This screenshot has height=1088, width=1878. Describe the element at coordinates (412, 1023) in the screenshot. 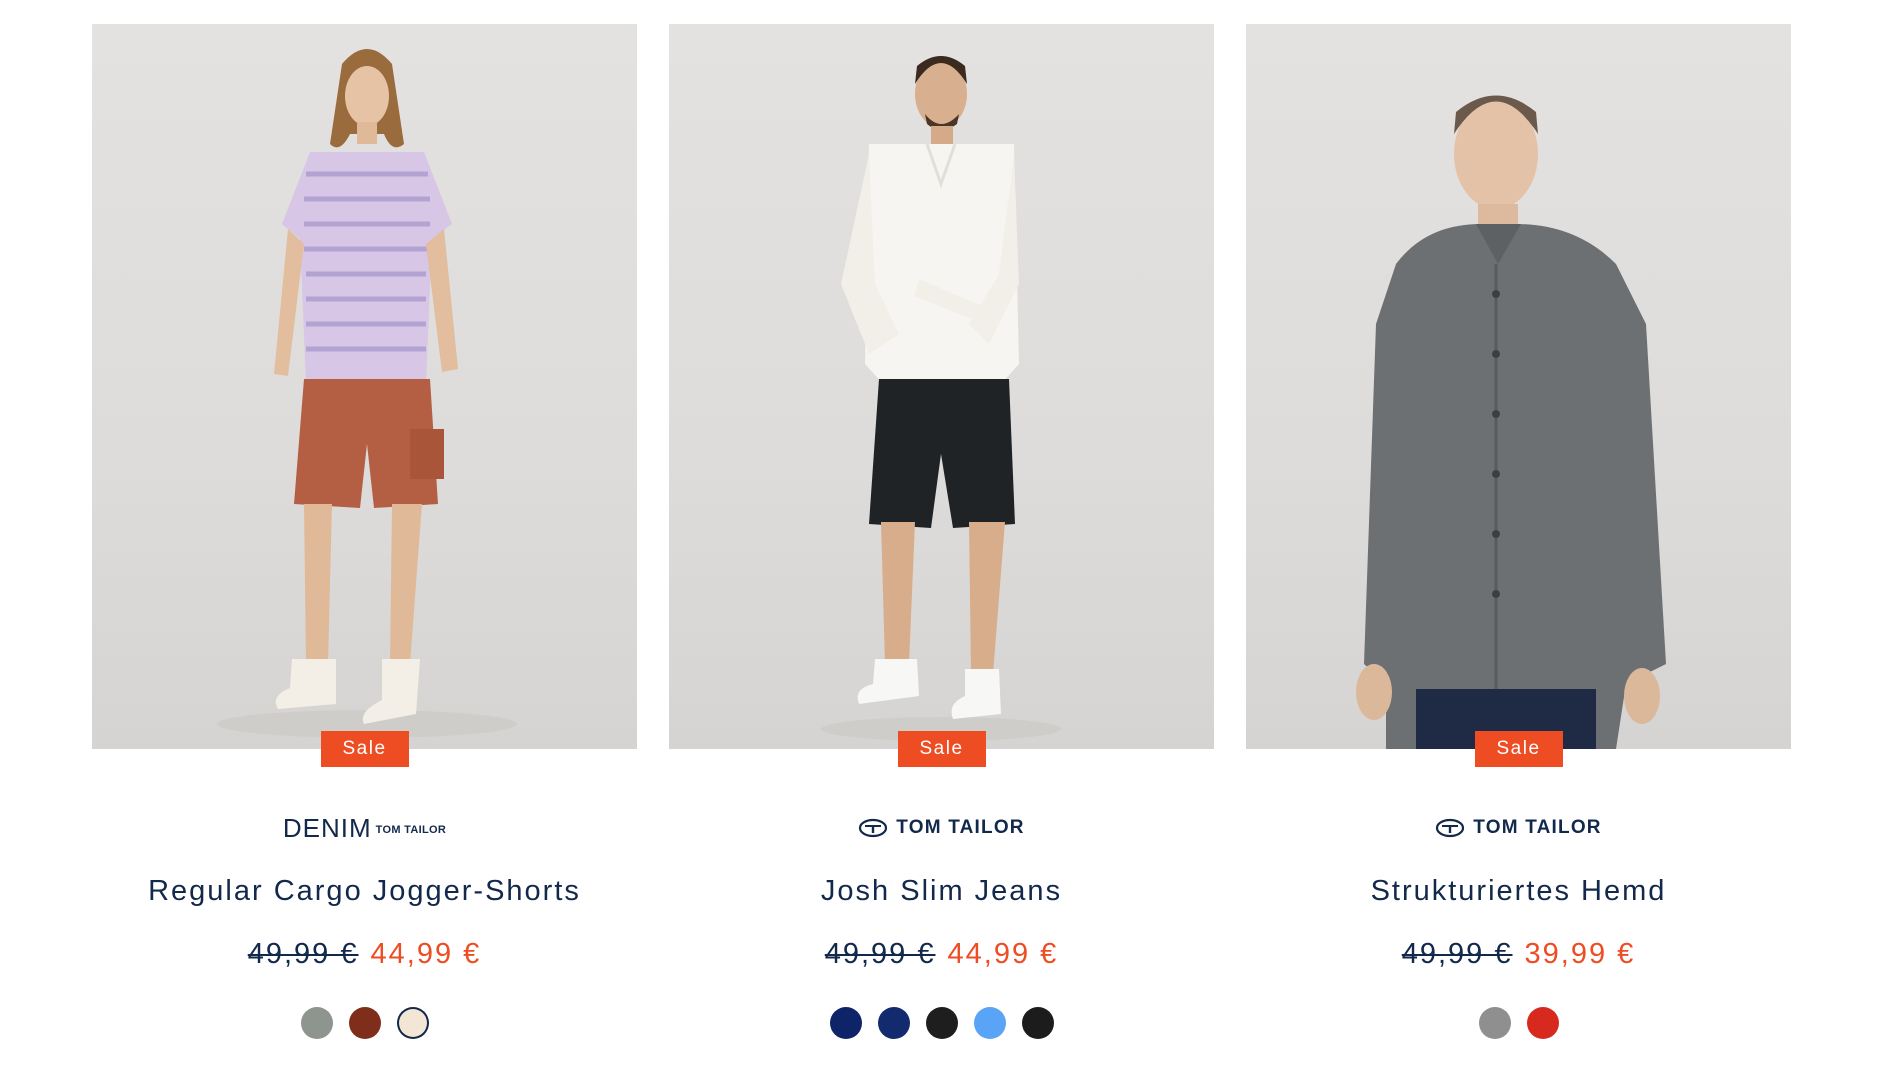

I see `color-swatch-selected` at that location.